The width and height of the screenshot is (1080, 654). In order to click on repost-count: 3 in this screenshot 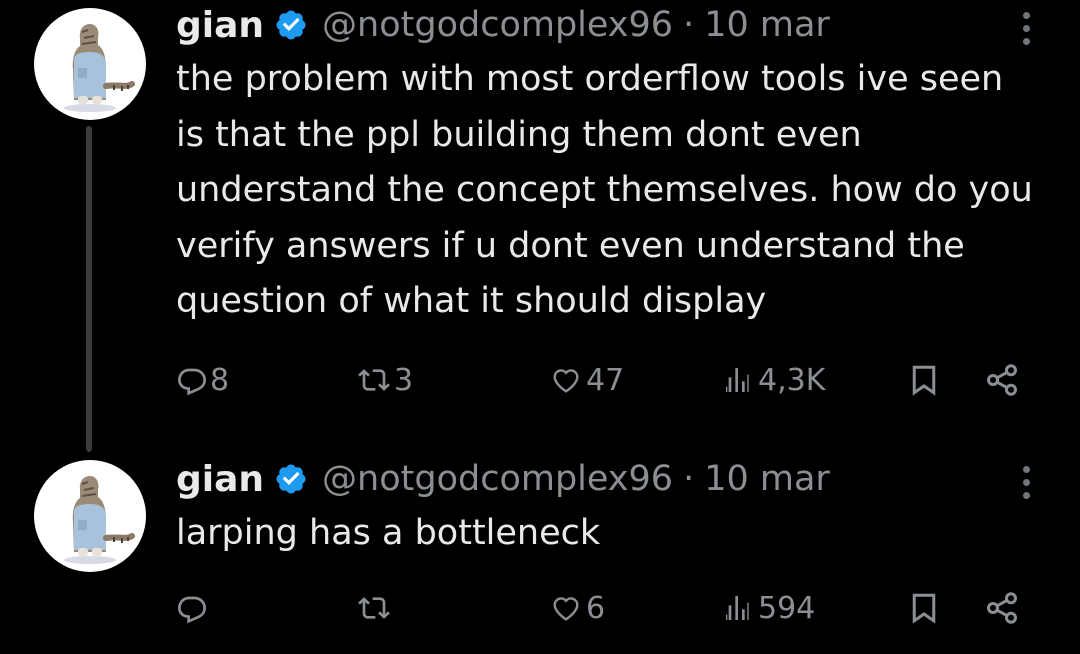, I will do `click(404, 380)`.